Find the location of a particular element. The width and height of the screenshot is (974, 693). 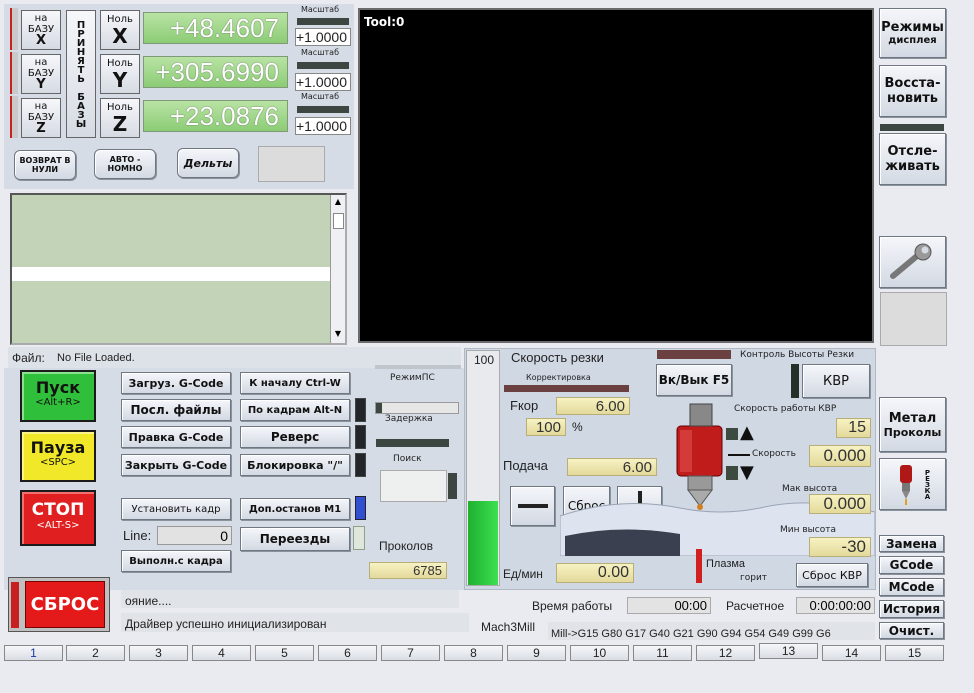

single-block-button: По кадрам Alt-N is located at coordinates (295, 410).